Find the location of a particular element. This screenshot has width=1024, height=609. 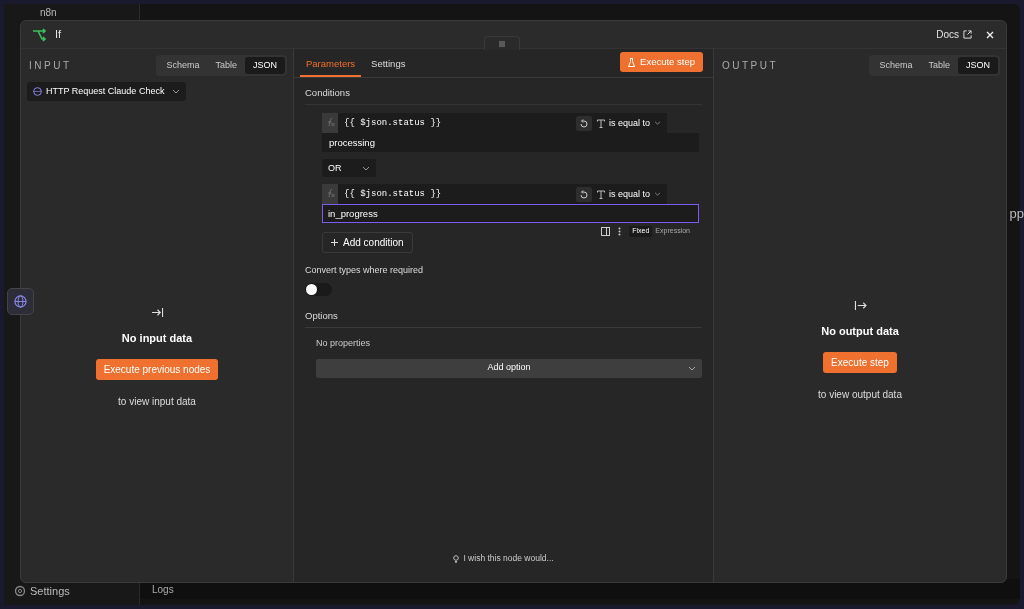

lightbulb-icon is located at coordinates (456, 558).